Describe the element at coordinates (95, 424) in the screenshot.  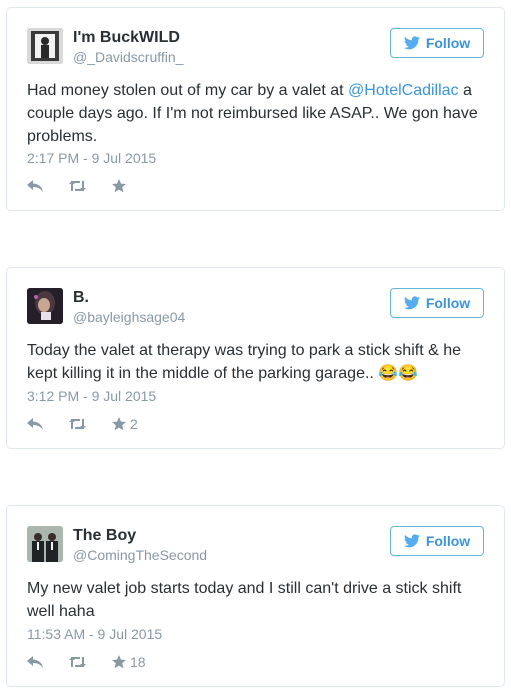
I see `tweet-actions: 2` at that location.